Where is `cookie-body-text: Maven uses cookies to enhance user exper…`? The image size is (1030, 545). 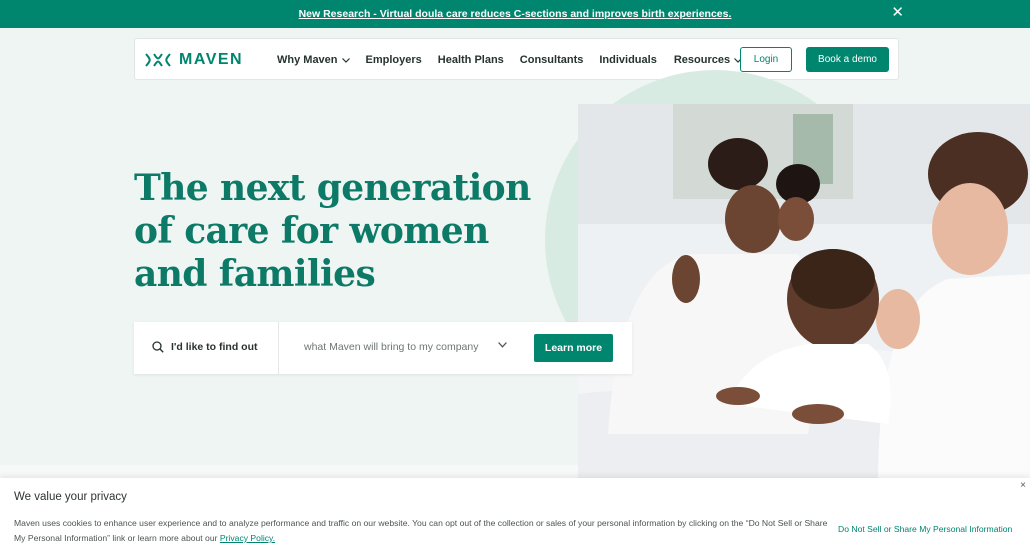
cookie-body-text: Maven uses cookies to enhance user exper… is located at coordinates (421, 530).